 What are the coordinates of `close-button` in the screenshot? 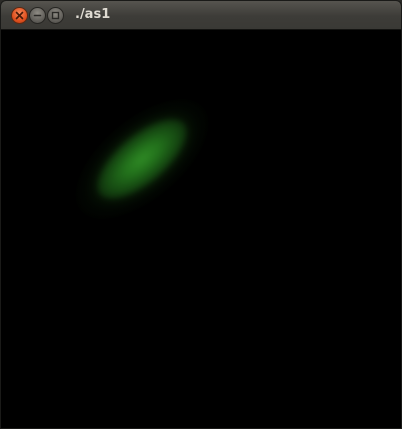 It's located at (19, 15).